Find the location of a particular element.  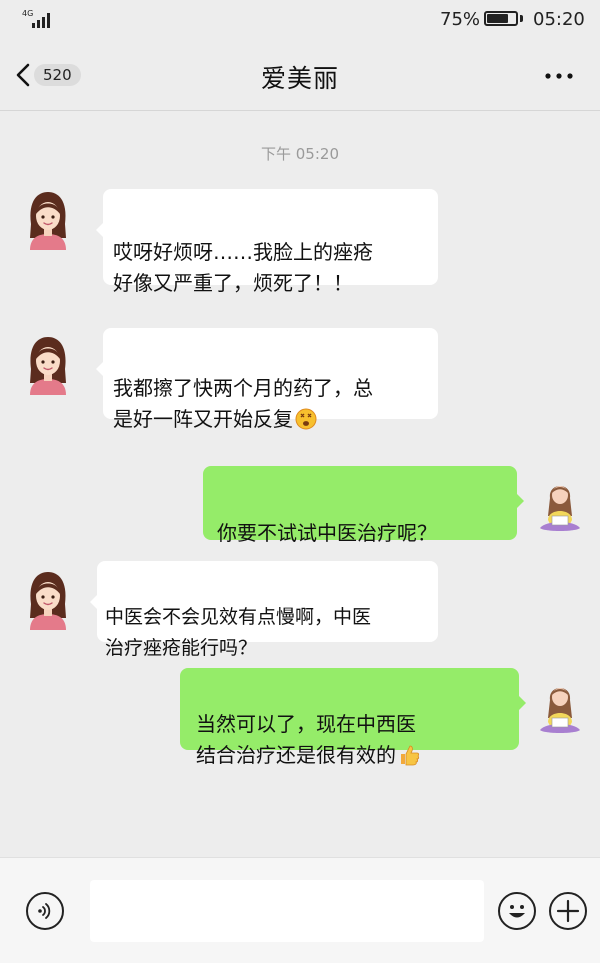

more-dots-icon is located at coordinates (560, 82).